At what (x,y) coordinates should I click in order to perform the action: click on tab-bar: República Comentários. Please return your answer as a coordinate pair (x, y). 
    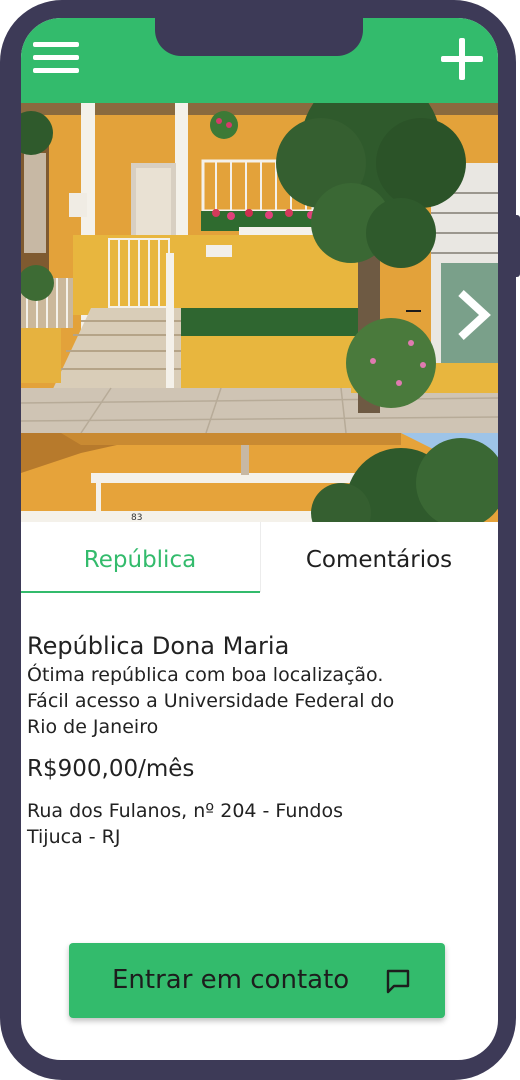
    Looking at the image, I should click on (259, 557).